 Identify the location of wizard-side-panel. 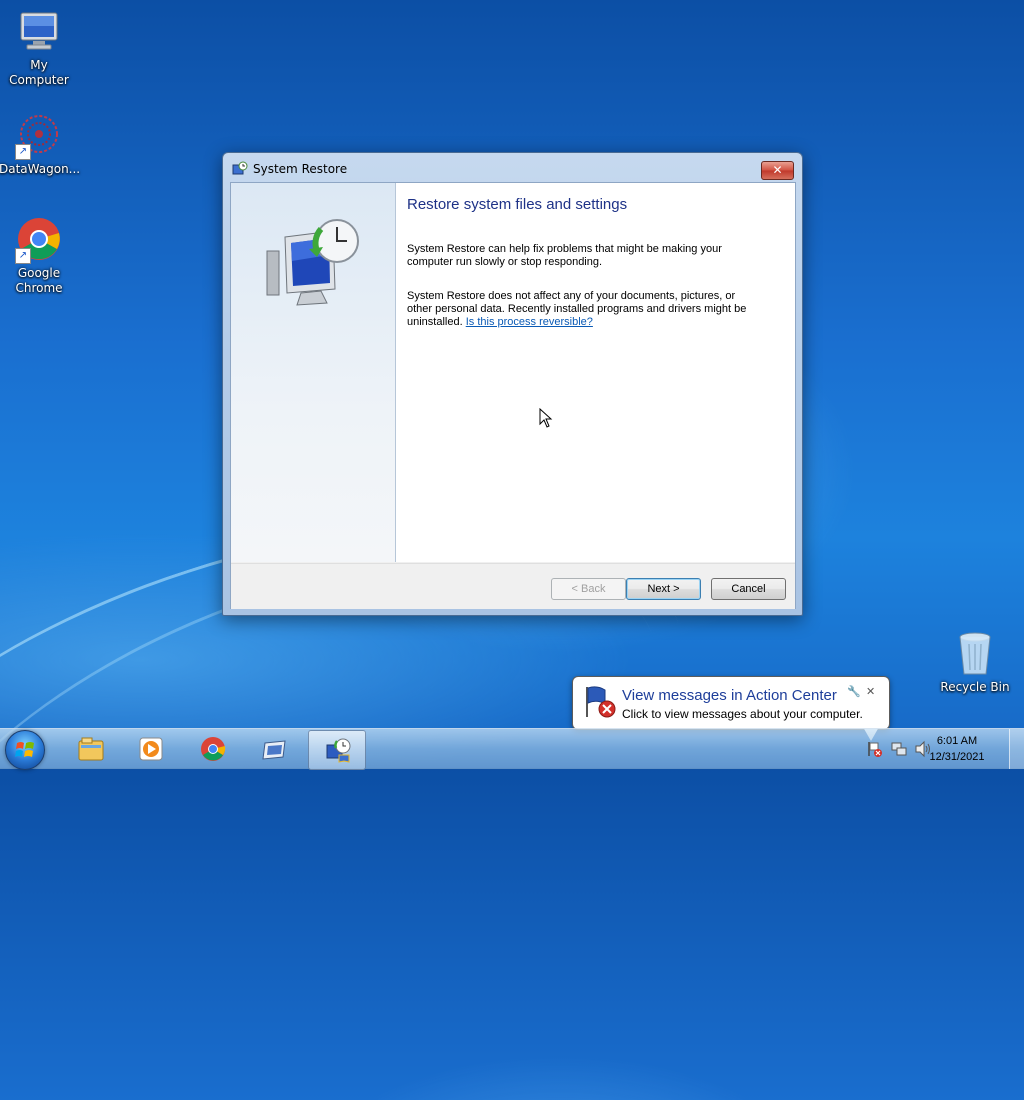
(313, 372).